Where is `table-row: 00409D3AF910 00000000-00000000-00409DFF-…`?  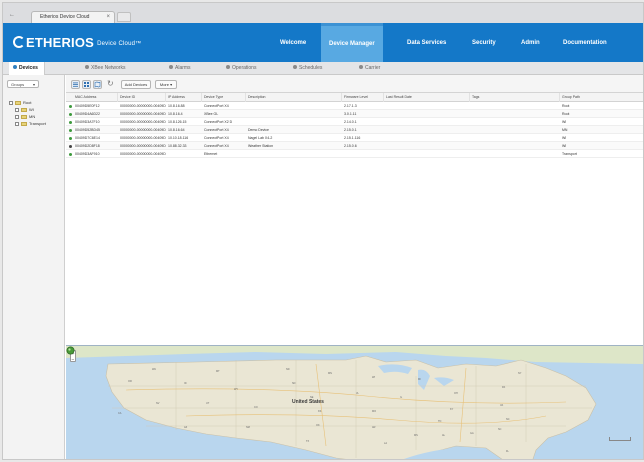
table-row: 00409D3AF910 00000000-00000000-00409DFF-… is located at coordinates (354, 154).